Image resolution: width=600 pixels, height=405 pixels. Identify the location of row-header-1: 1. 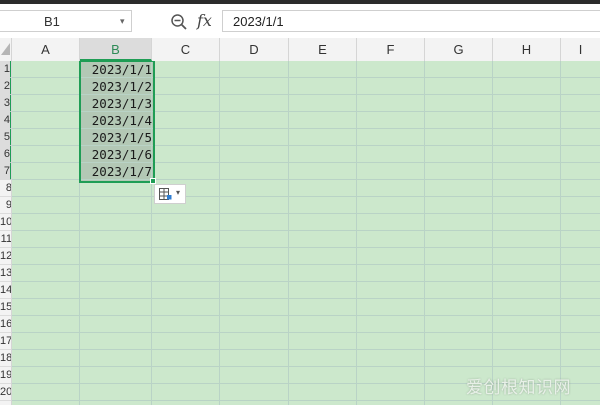
(5, 69).